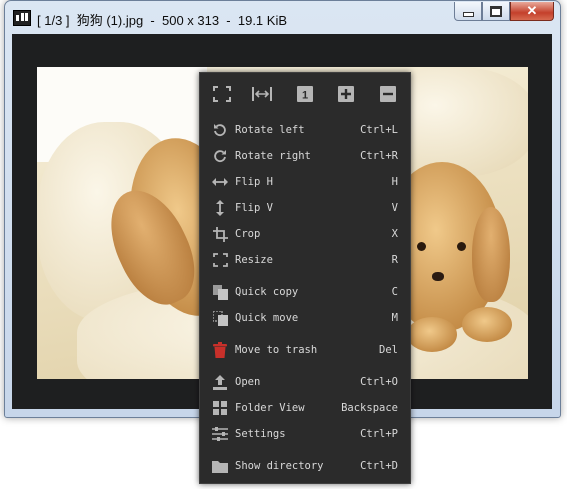  I want to click on trash-icon, so click(220, 350).